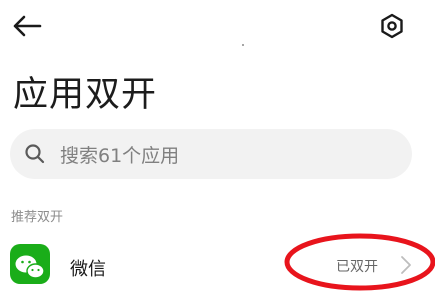  Describe the element at coordinates (85, 95) in the screenshot. I see `page-title: 应用双开` at that location.